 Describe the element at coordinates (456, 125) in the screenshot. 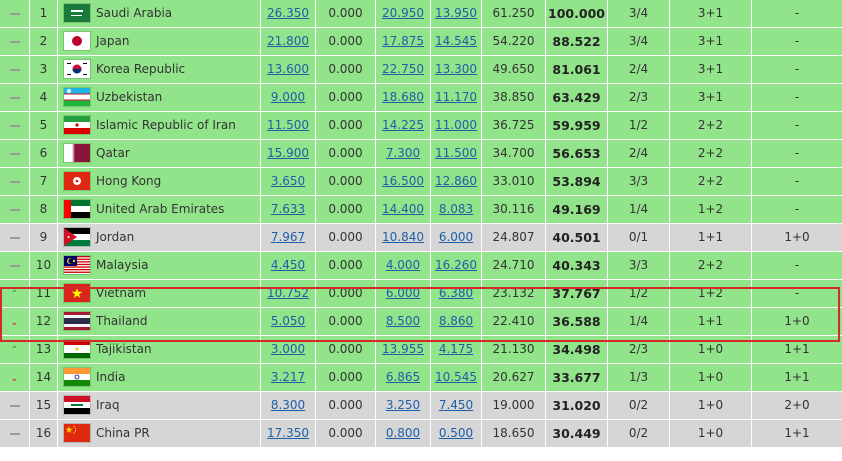

I see `value-link: 11.000` at that location.